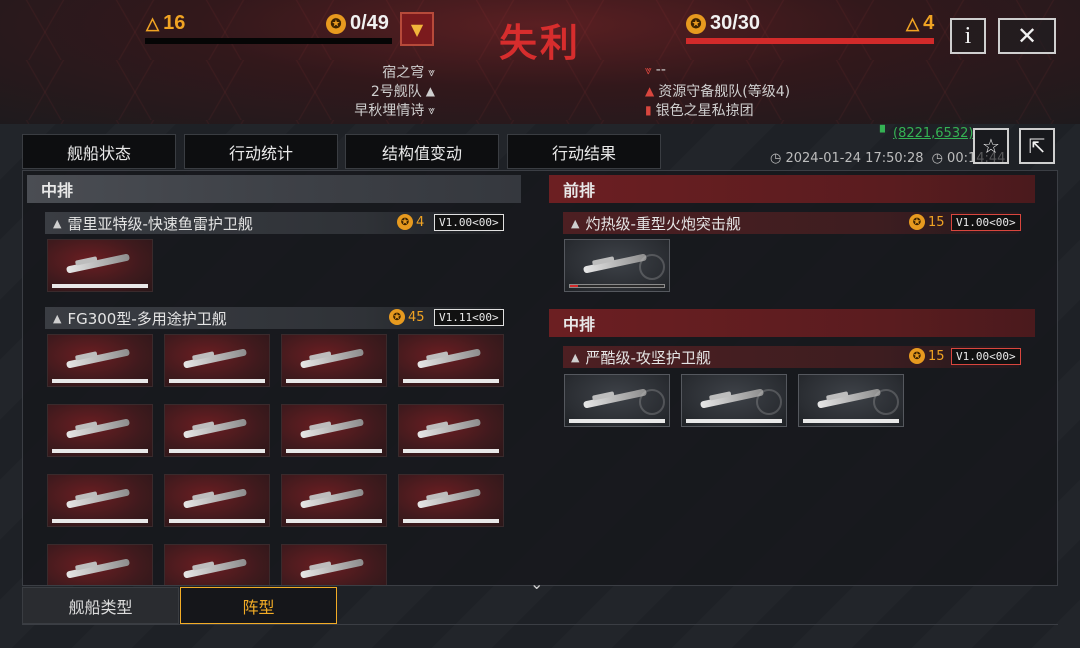 The width and height of the screenshot is (1080, 648). I want to click on battle-coordinates: ▘ (8221,6532), so click(926, 133).